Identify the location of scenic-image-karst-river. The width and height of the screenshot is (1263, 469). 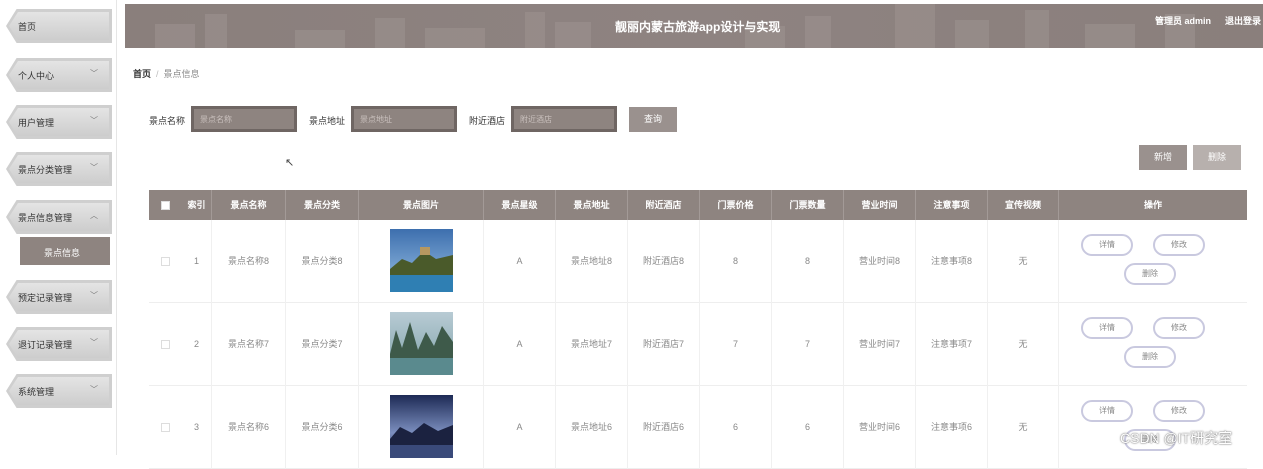
(421, 343).